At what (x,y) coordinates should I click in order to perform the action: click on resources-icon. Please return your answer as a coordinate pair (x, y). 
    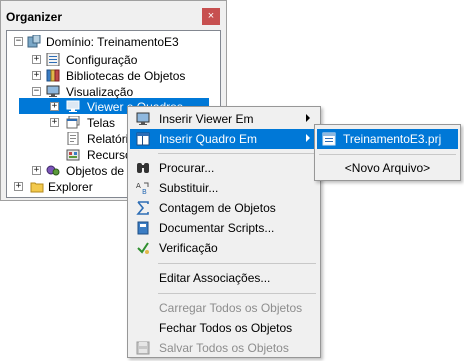
    Looking at the image, I should click on (73, 155).